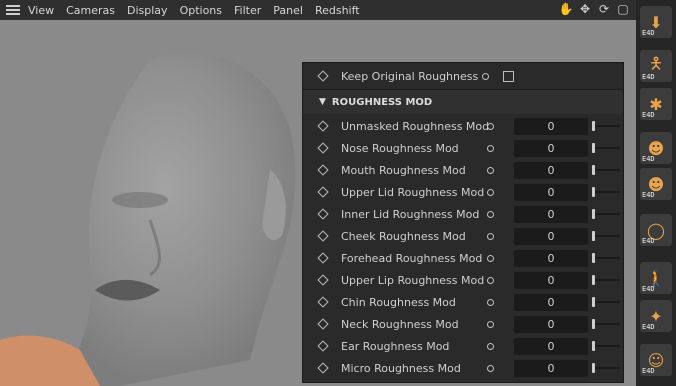 Image resolution: width=676 pixels, height=386 pixels. What do you see at coordinates (201, 10) in the screenshot?
I see `menu-options: Options` at bounding box center [201, 10].